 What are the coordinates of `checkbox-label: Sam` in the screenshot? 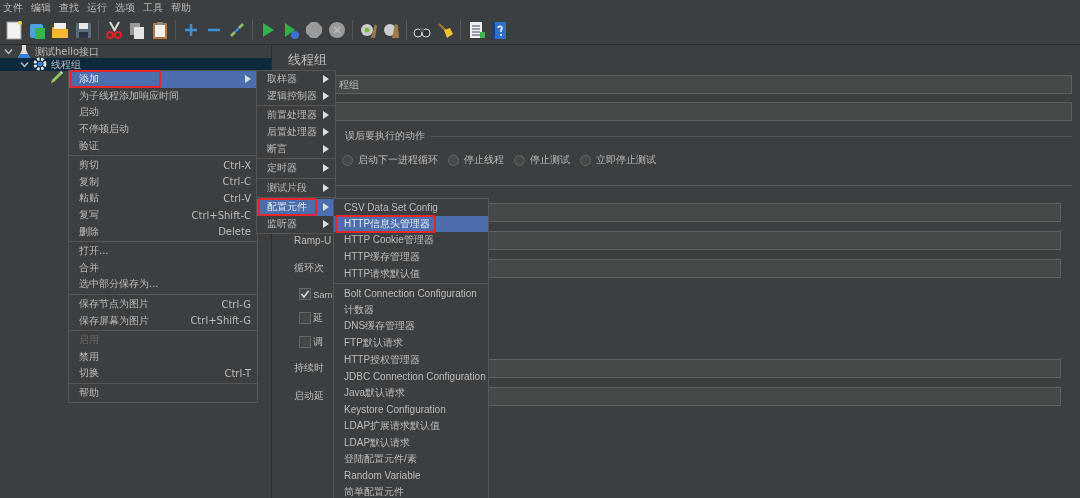 It's located at (323, 294).